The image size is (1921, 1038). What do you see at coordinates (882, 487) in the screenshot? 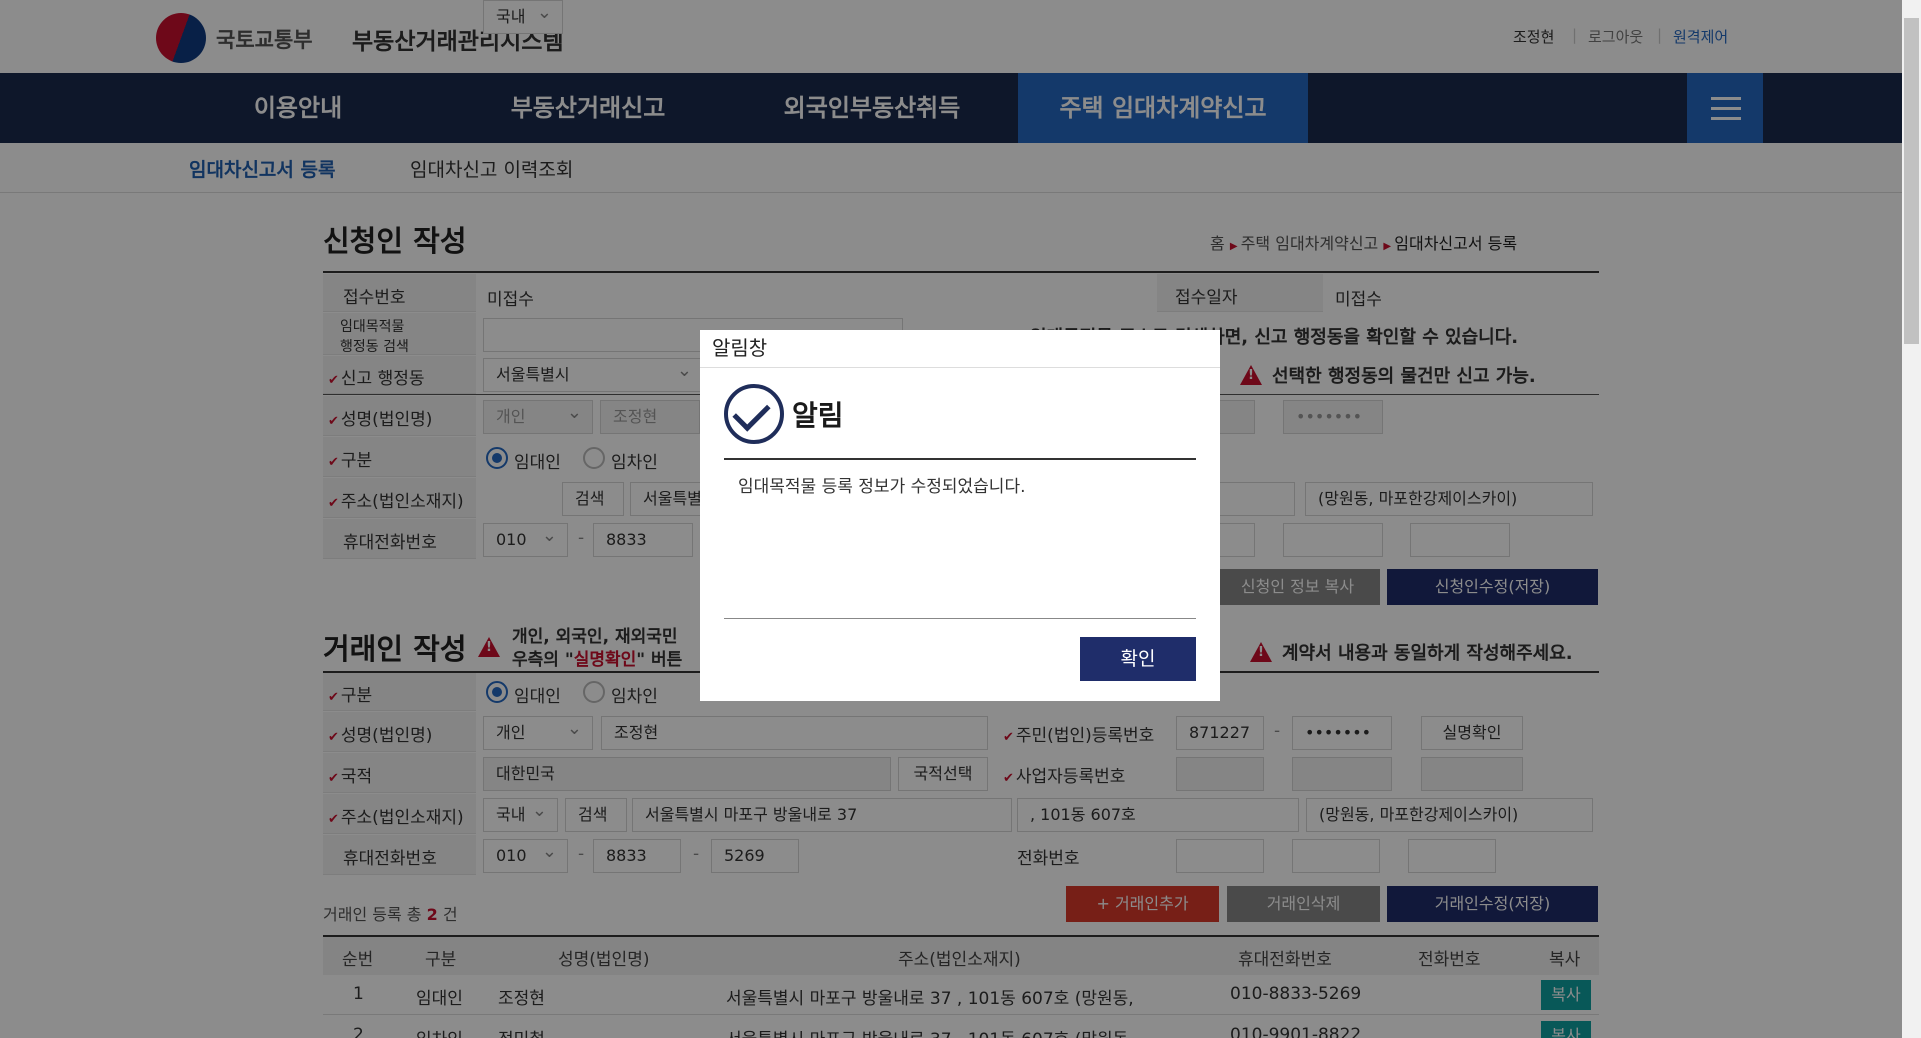
I see `dialog-message: 임대목적물 등록 정보가 수정되었습니다.` at bounding box center [882, 487].